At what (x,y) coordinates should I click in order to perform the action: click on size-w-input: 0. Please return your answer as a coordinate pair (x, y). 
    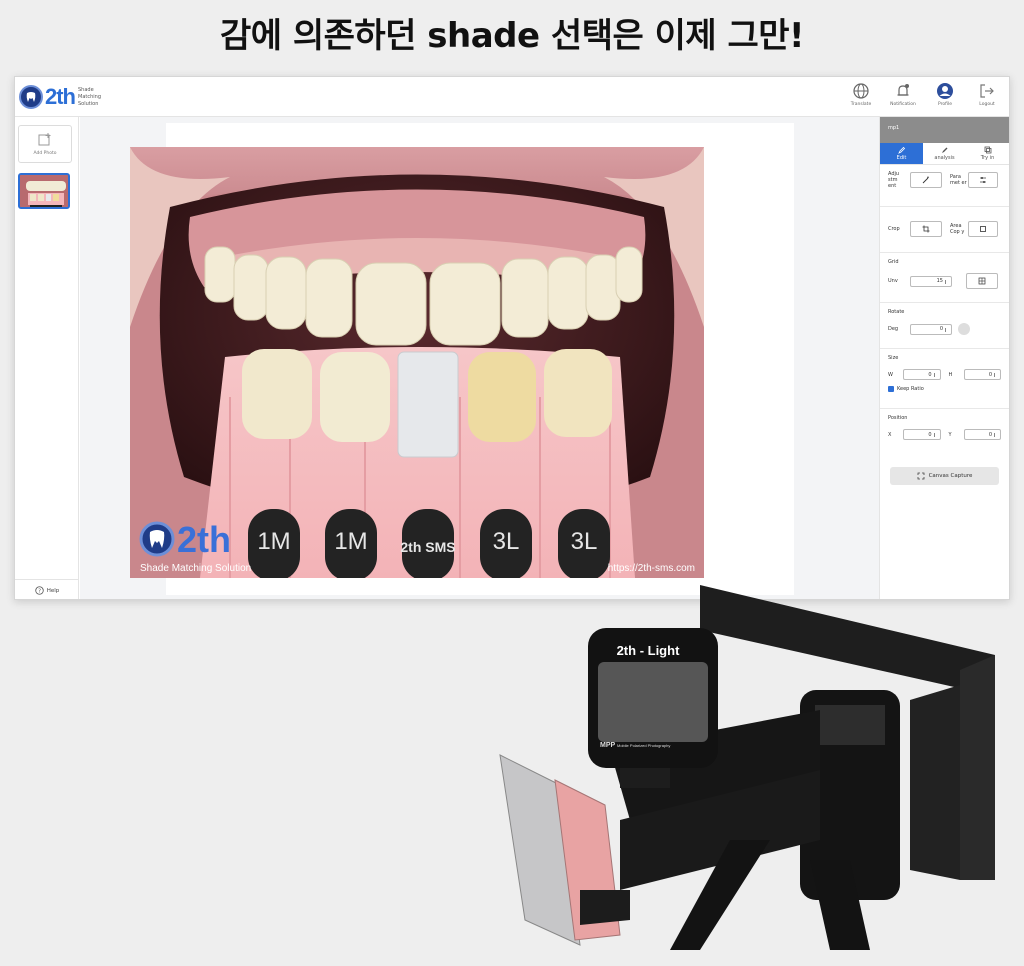
    Looking at the image, I should click on (922, 374).